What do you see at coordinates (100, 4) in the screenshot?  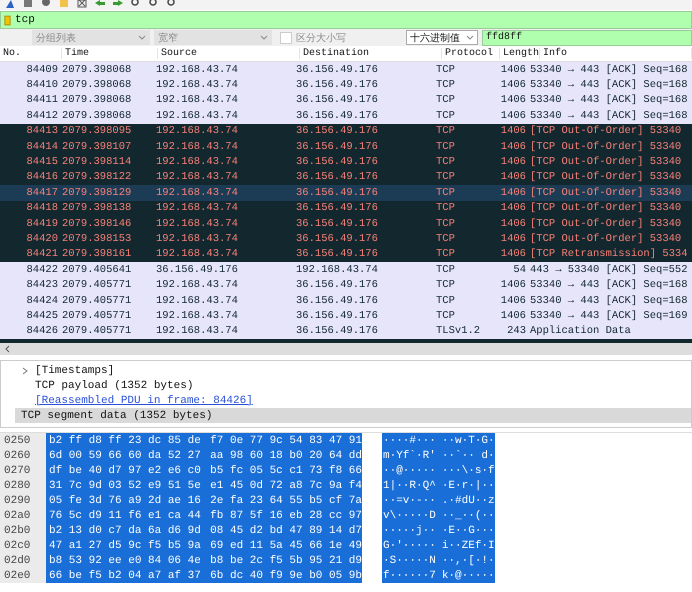 I see `back-arrow-icon` at bounding box center [100, 4].